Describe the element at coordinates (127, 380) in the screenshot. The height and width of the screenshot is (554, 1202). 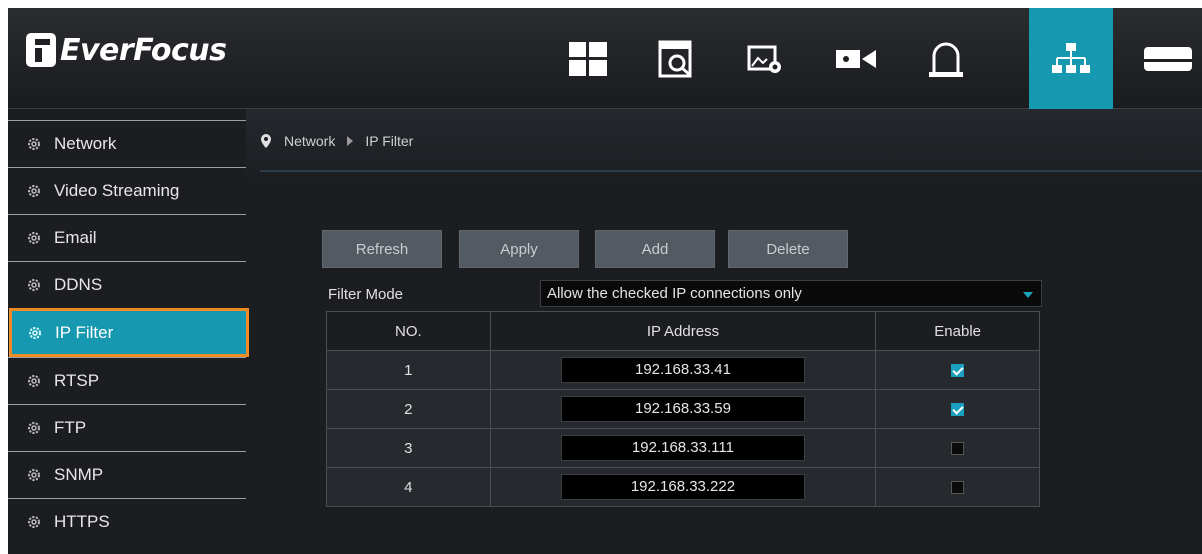
I see `sidebar-item-rtsp: RTSP` at that location.